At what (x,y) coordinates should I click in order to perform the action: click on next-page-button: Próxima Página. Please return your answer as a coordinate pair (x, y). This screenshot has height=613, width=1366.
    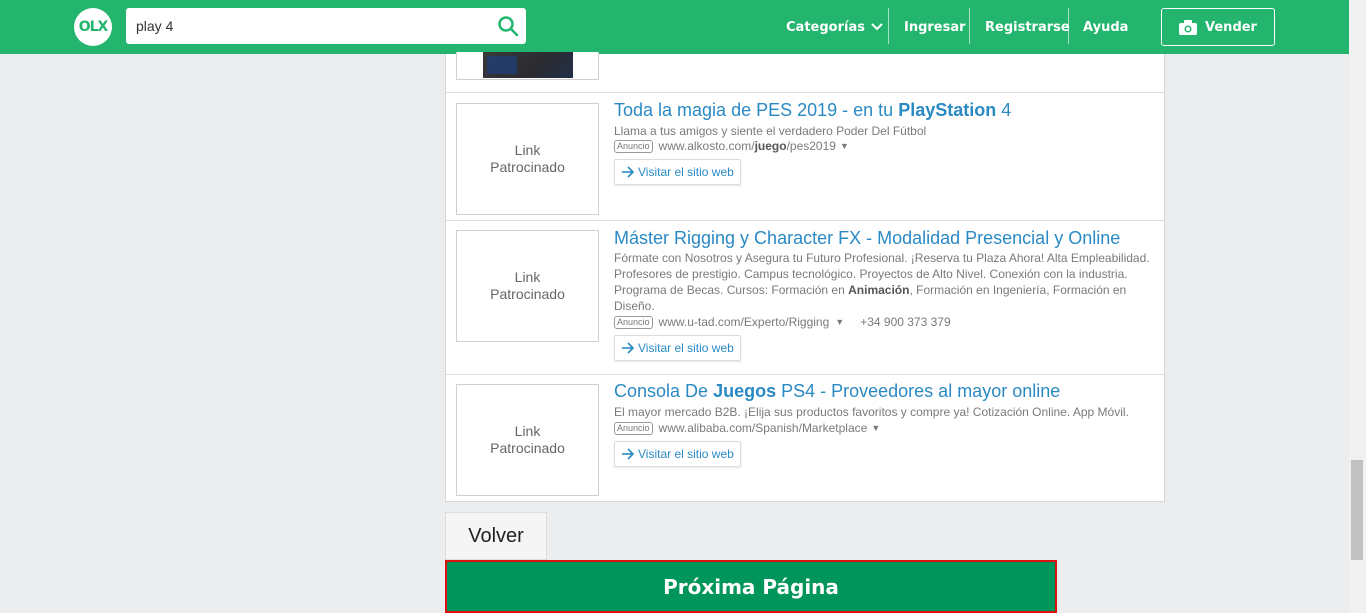
    Looking at the image, I should click on (751, 586).